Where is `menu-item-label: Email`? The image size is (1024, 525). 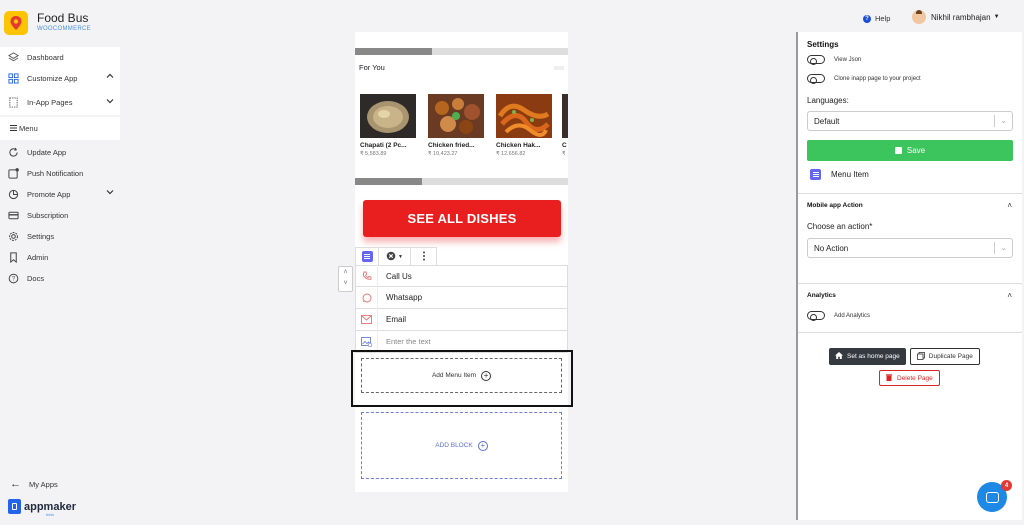
menu-item-label: Email is located at coordinates (396, 319).